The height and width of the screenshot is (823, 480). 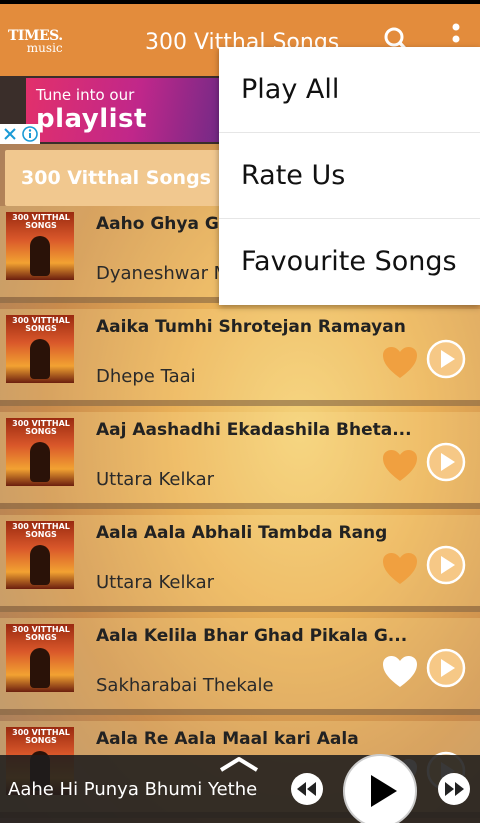 I want to click on ad-line1: Tune into our, so click(x=85, y=95).